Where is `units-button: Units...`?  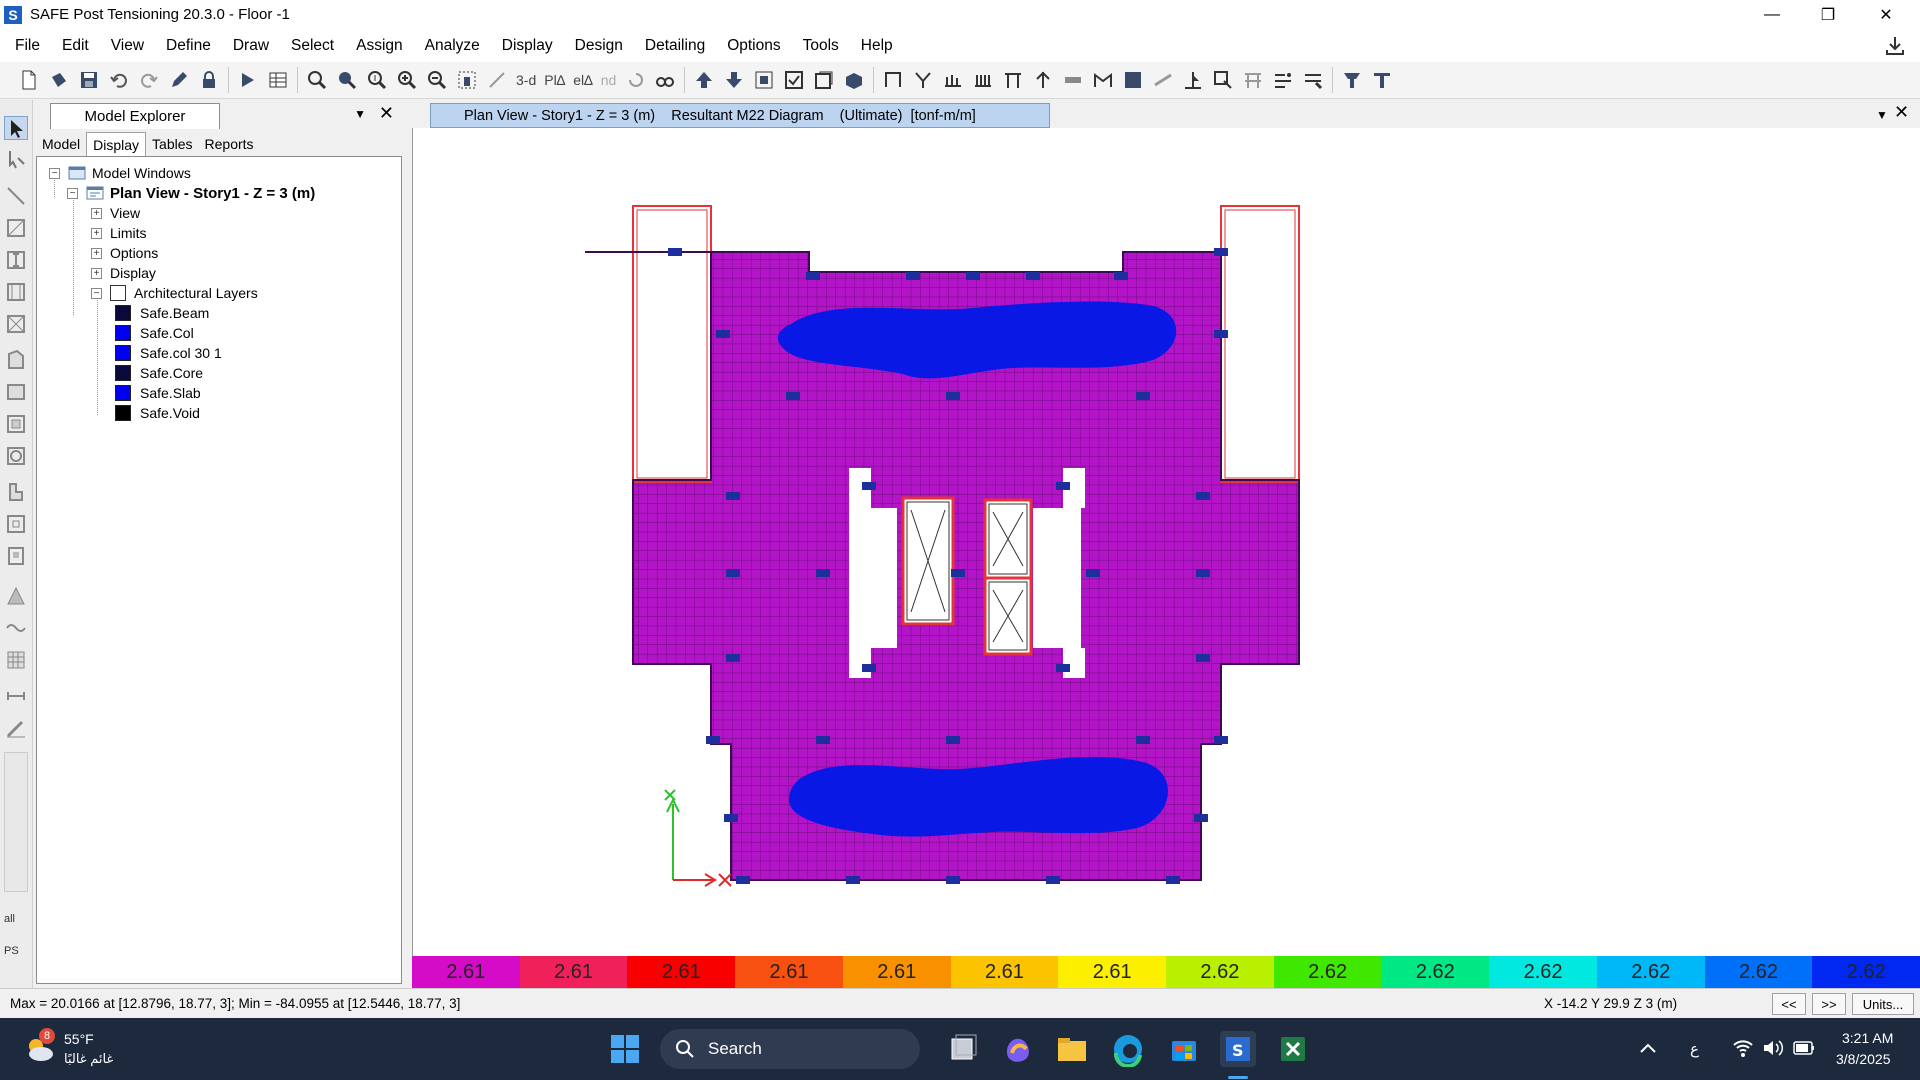
units-button: Units... is located at coordinates (1883, 1004).